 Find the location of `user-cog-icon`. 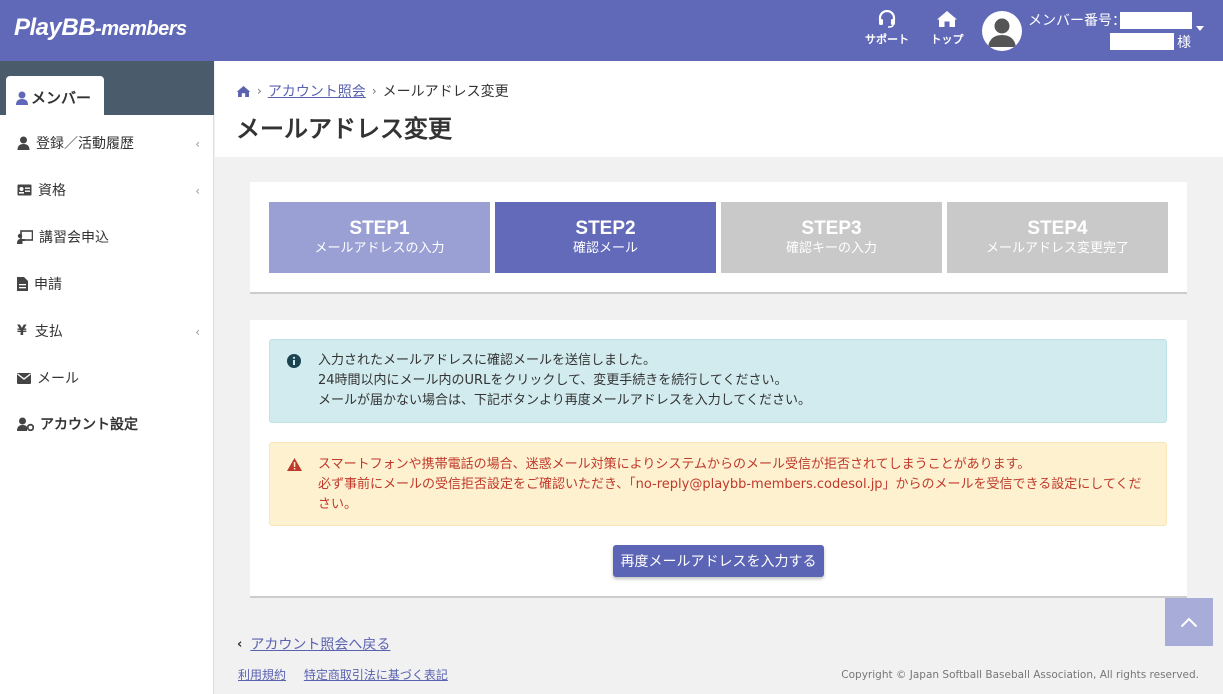

user-cog-icon is located at coordinates (25, 424).